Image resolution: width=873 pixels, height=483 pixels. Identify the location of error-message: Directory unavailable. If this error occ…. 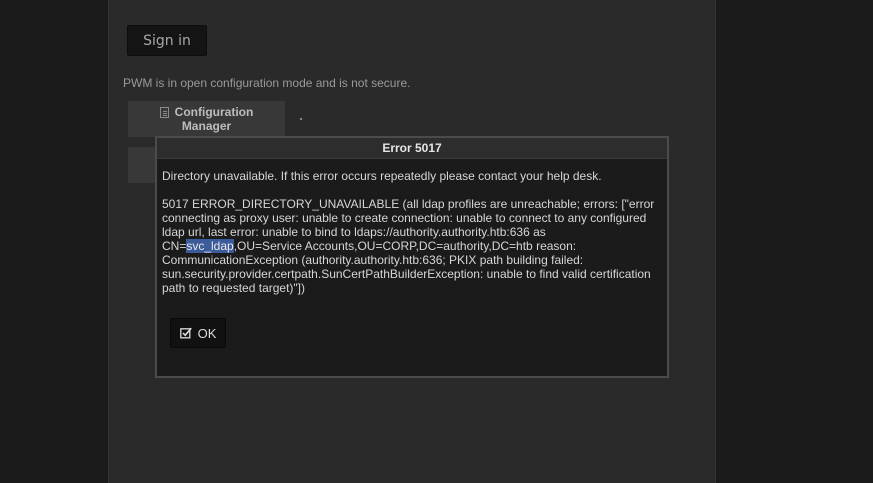
(382, 176).